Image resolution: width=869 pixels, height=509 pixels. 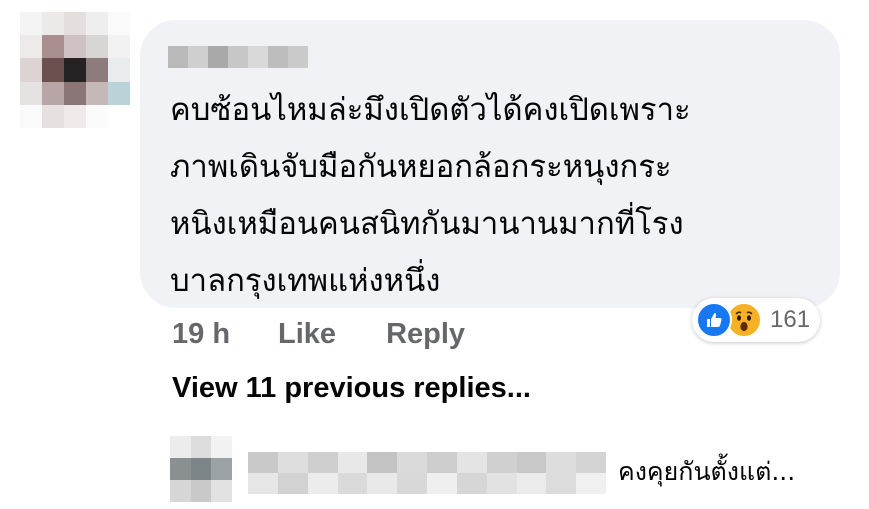 I want to click on replier-avatar, so click(x=201, y=469).